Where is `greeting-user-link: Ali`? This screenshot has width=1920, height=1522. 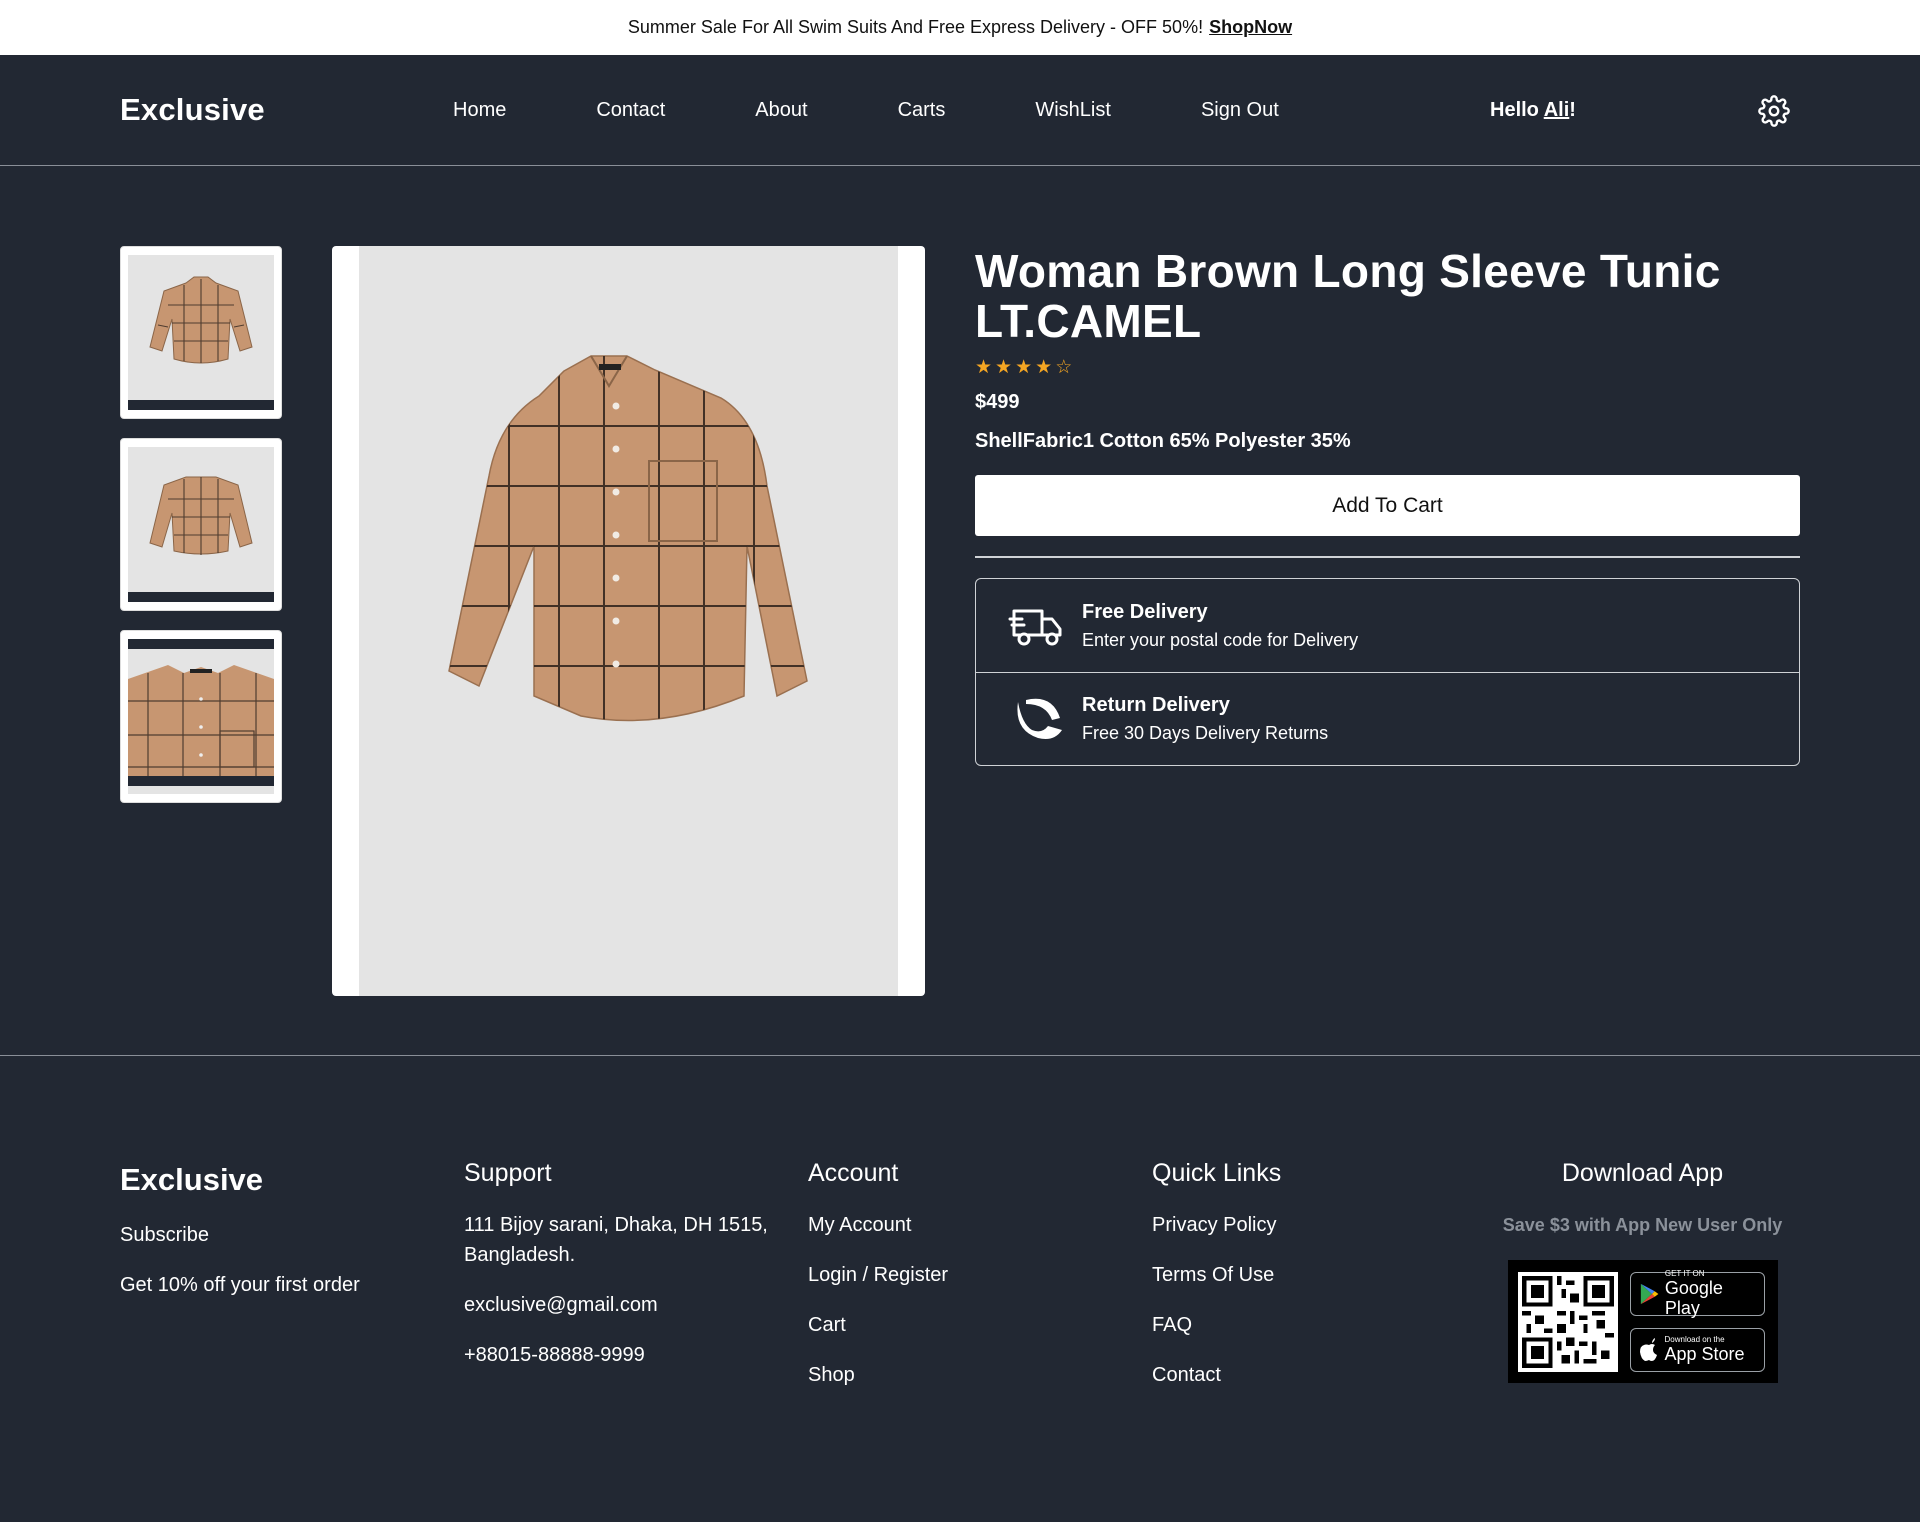 greeting-user-link: Ali is located at coordinates (1557, 110).